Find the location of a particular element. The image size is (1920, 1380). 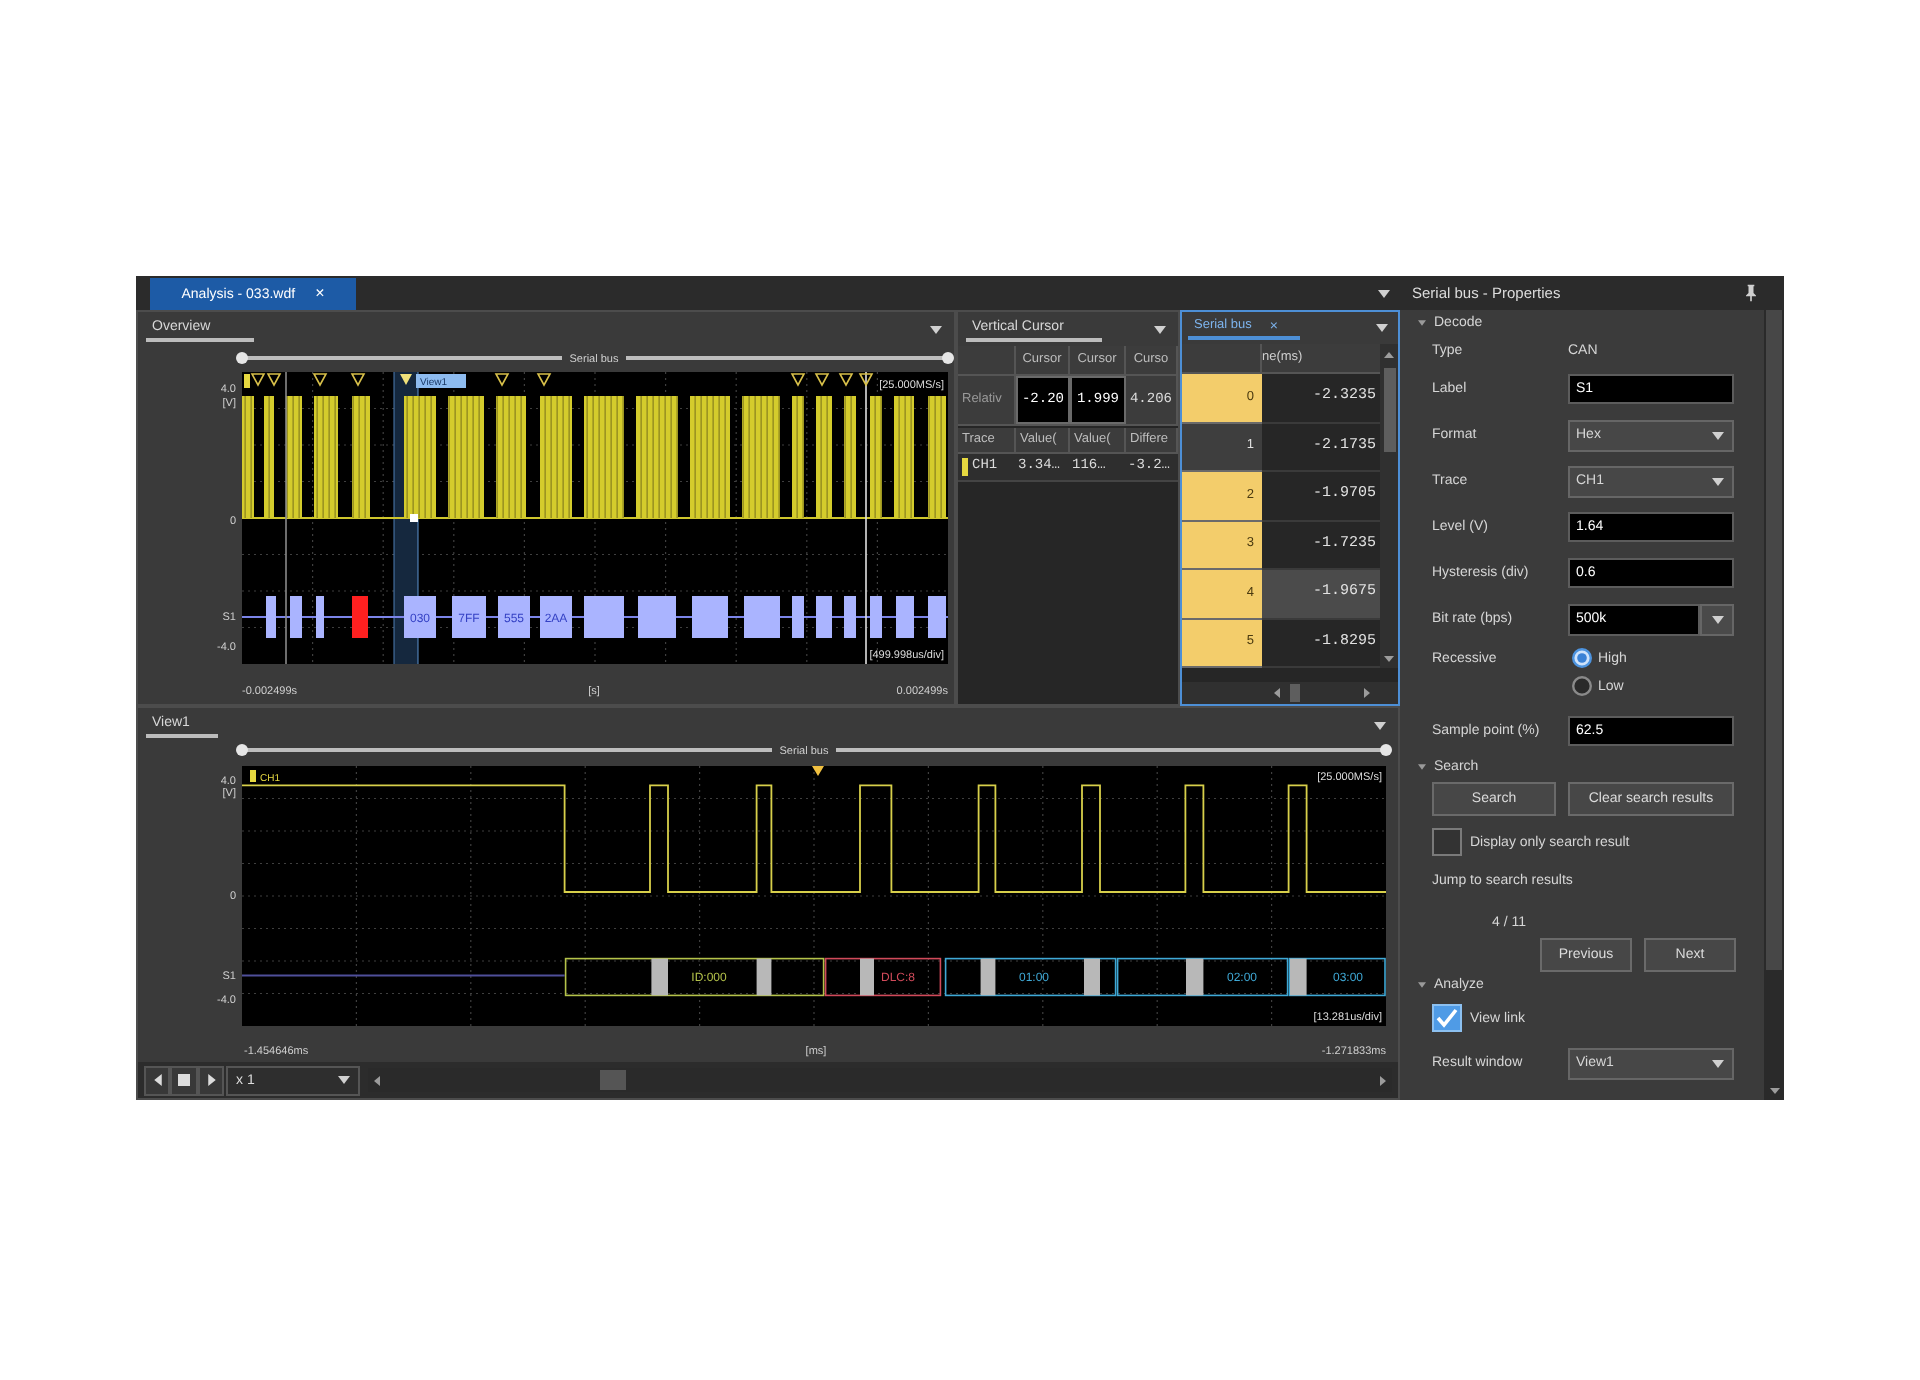

step-back-button is located at coordinates (157, 1080).